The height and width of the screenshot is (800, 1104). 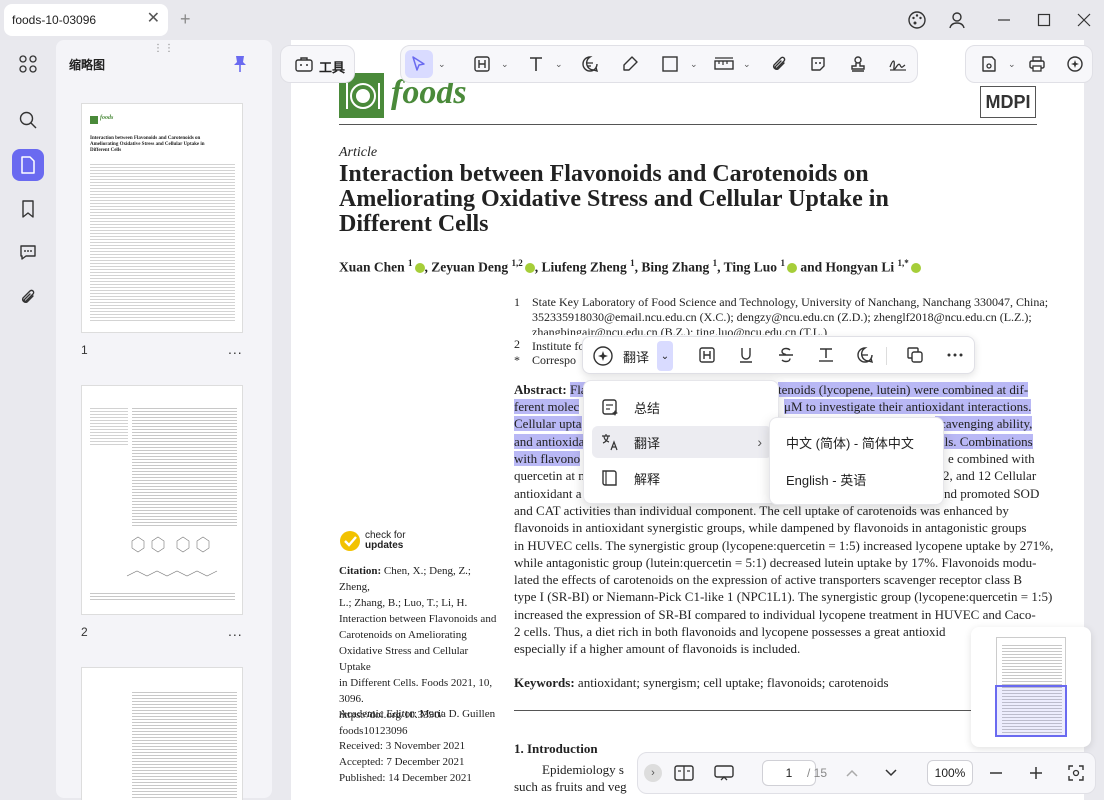 What do you see at coordinates (957, 20) in the screenshot?
I see `account-icon` at bounding box center [957, 20].